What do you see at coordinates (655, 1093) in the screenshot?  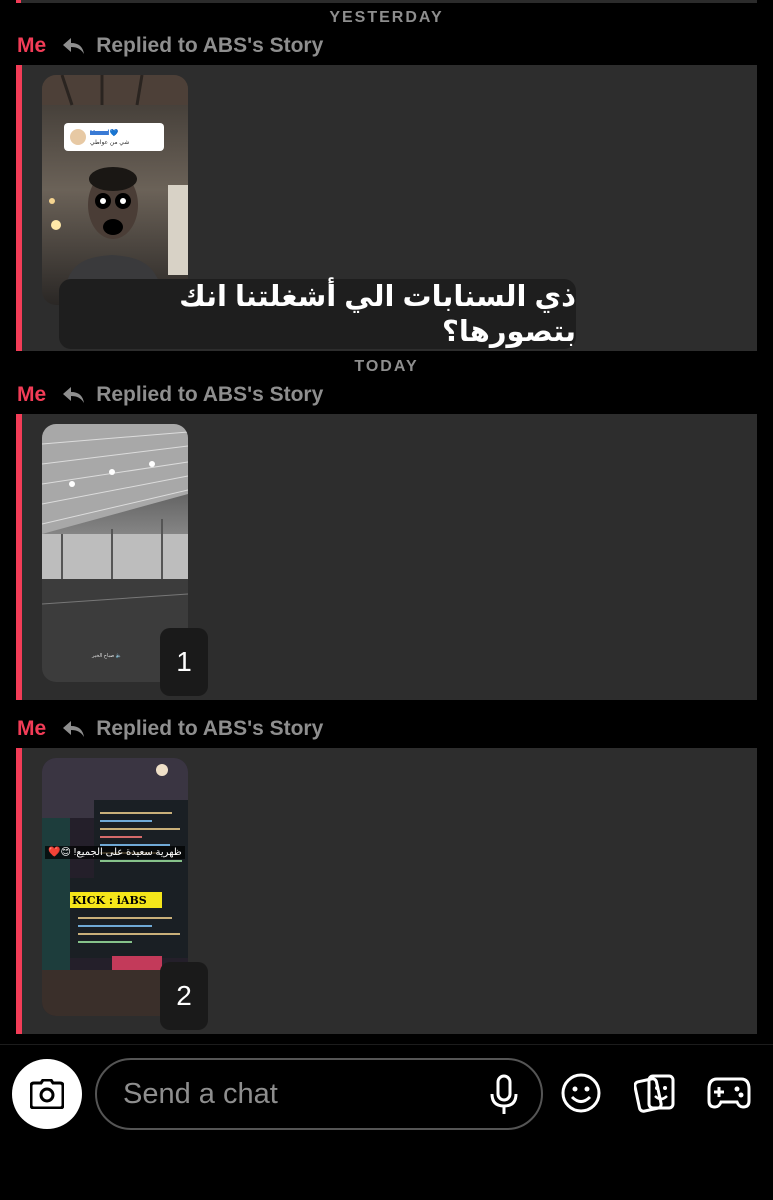 I see `stickers-icon` at bounding box center [655, 1093].